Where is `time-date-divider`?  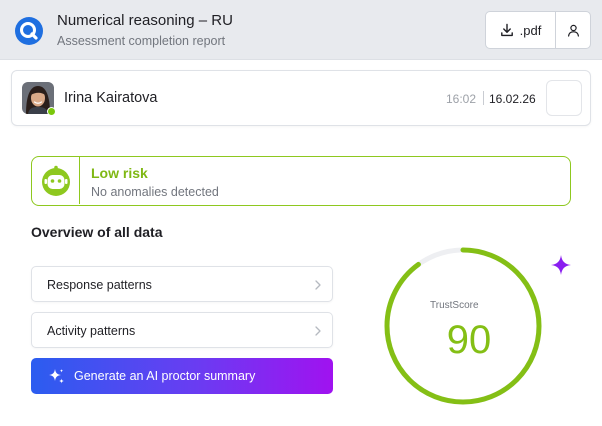
time-date-divider is located at coordinates (483, 98).